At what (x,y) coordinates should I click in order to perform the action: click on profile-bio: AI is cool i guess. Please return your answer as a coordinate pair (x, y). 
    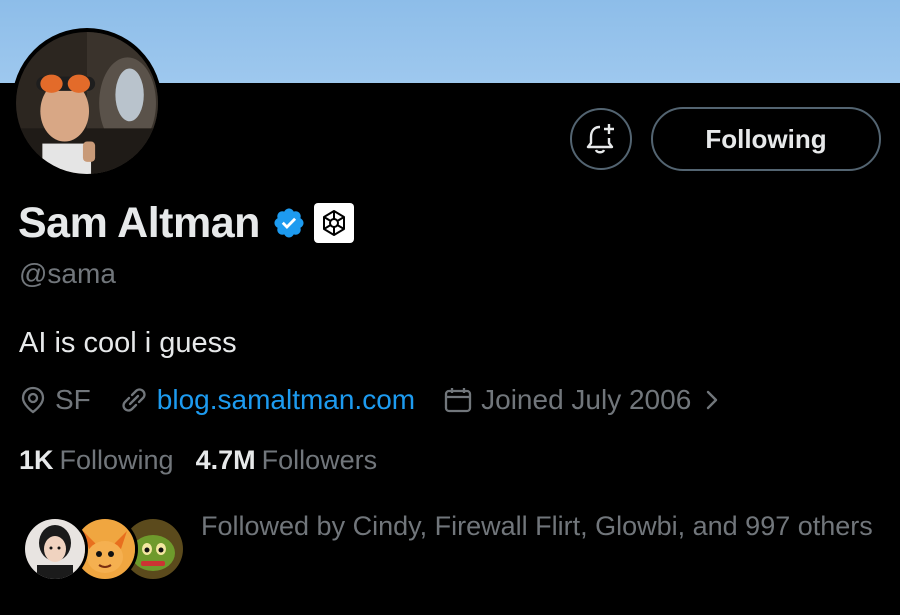
    Looking at the image, I should click on (128, 343).